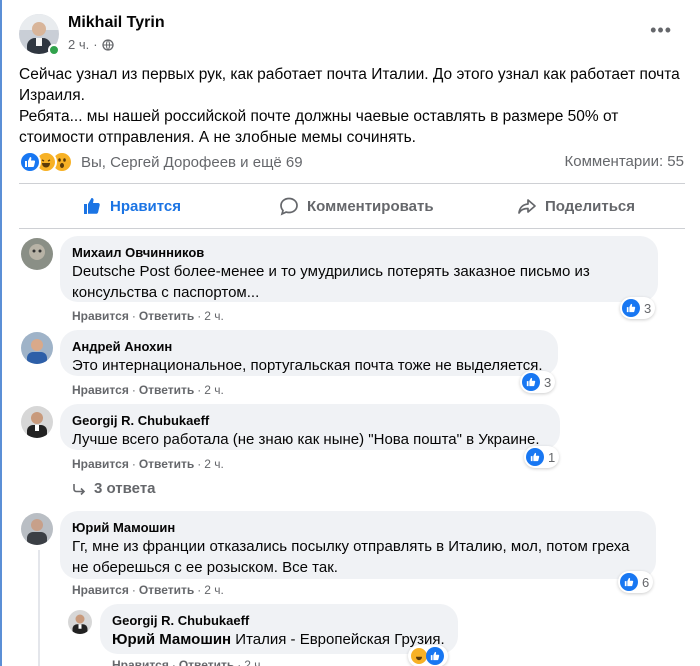  Describe the element at coordinates (92, 206) in the screenshot. I see `thumbs-up-icon` at that location.